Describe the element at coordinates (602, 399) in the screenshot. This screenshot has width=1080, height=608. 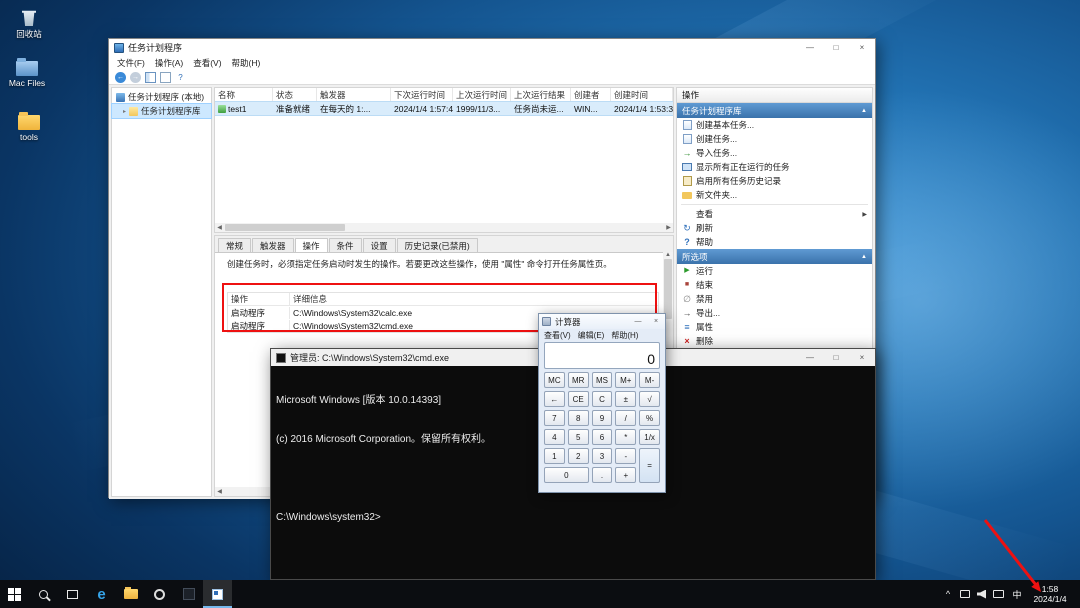
I see `calc-key-c: C` at that location.